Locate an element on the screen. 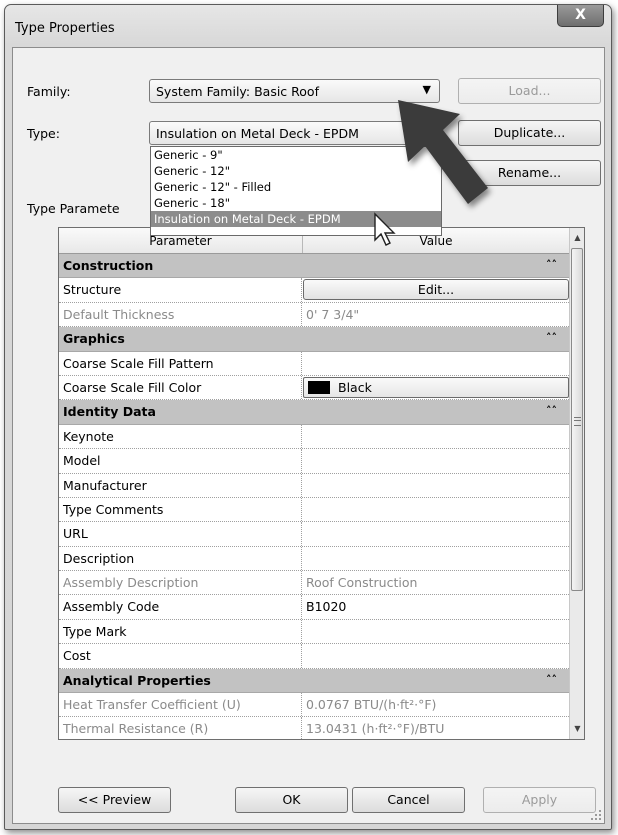 This screenshot has width=618, height=835. table-row: Coarse Scale Fill Pattern is located at coordinates (314, 363).